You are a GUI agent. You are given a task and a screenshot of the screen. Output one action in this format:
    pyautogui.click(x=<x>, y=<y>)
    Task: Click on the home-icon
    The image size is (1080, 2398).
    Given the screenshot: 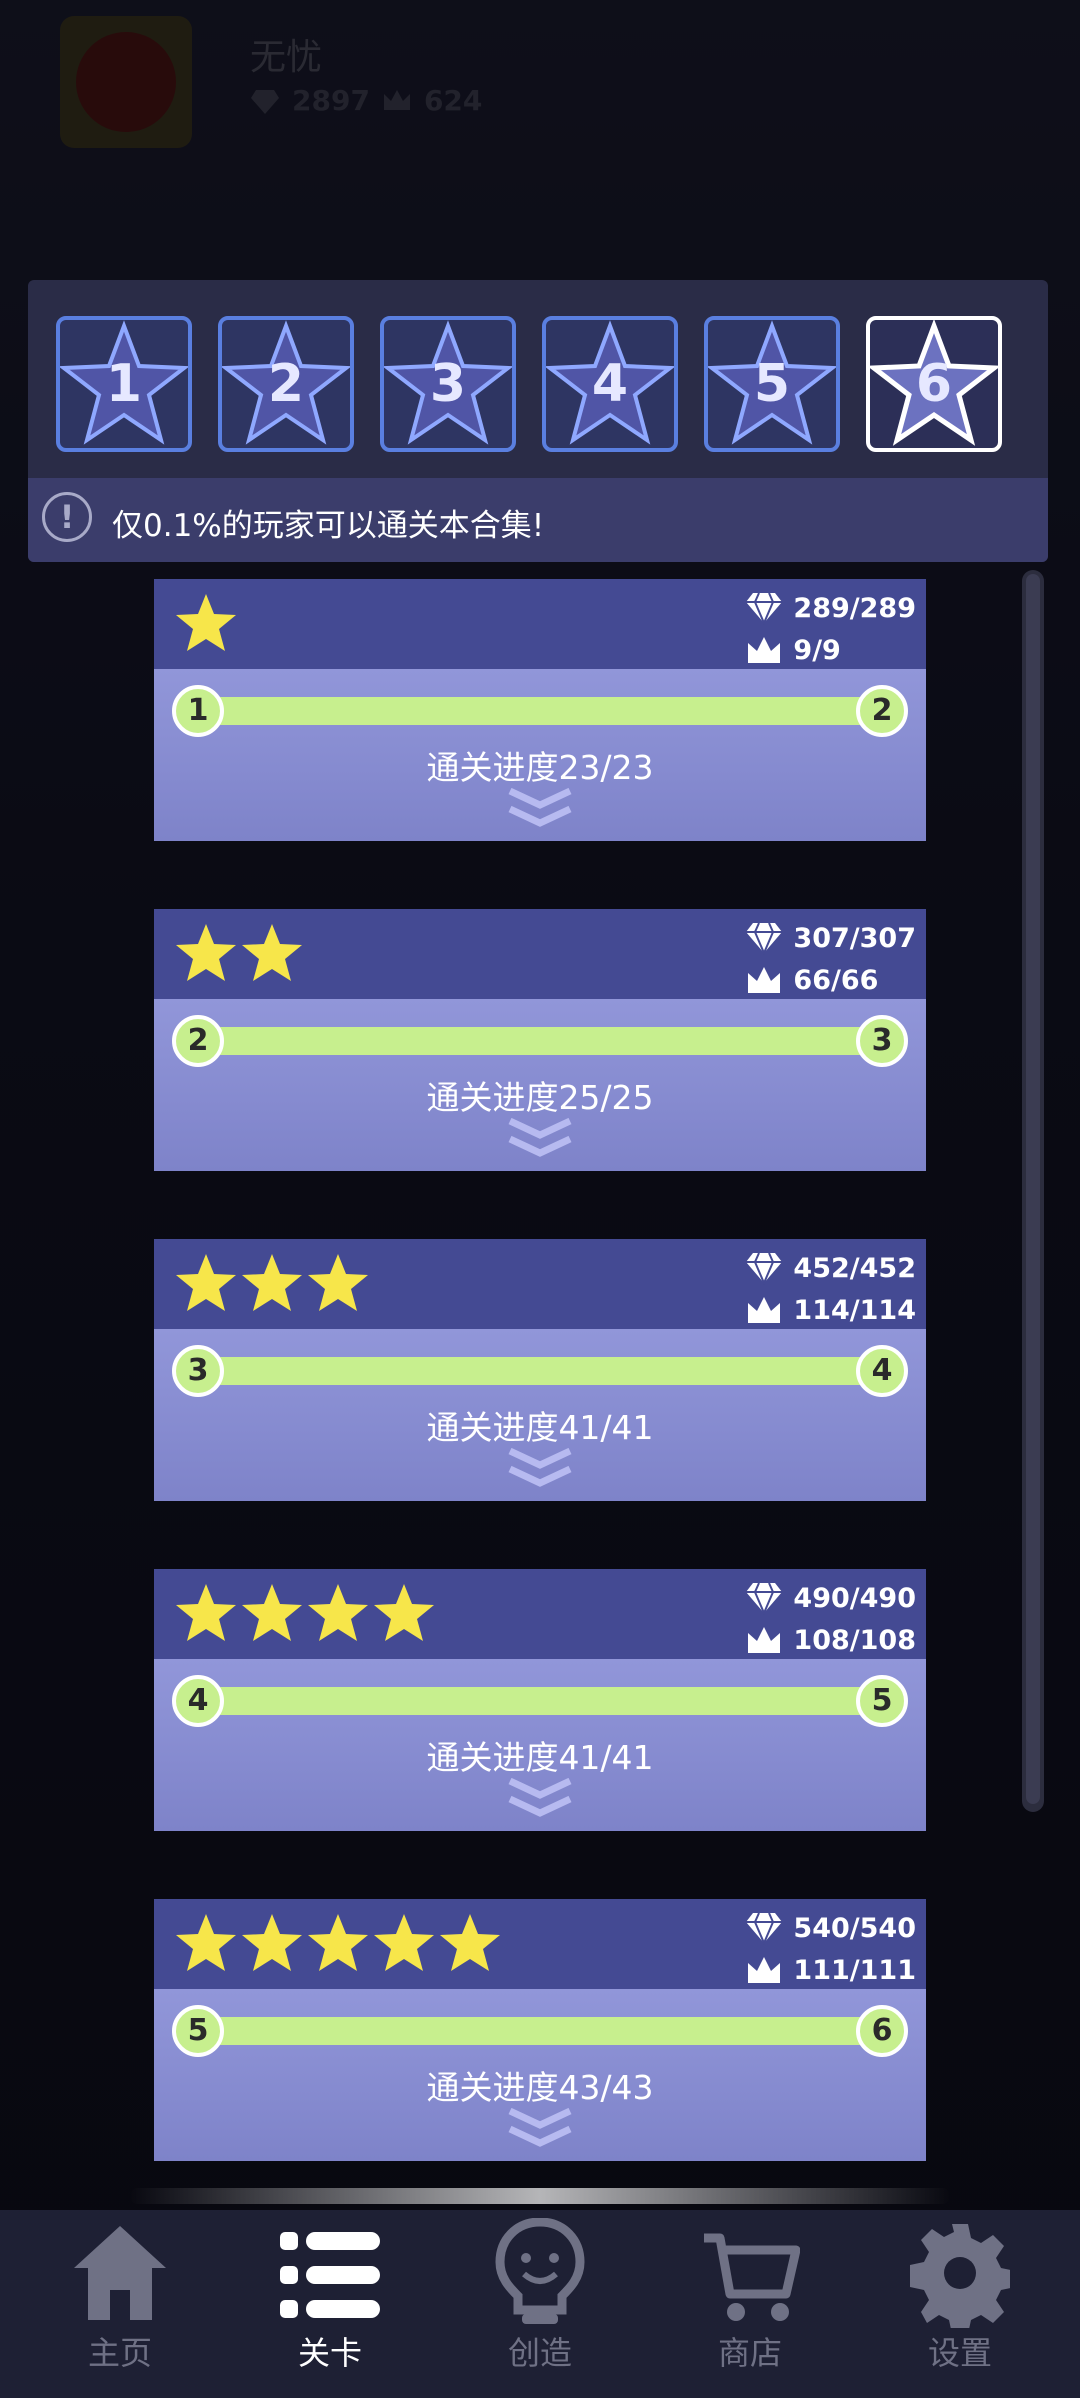 What is the action you would take?
    pyautogui.click(x=120, y=2273)
    